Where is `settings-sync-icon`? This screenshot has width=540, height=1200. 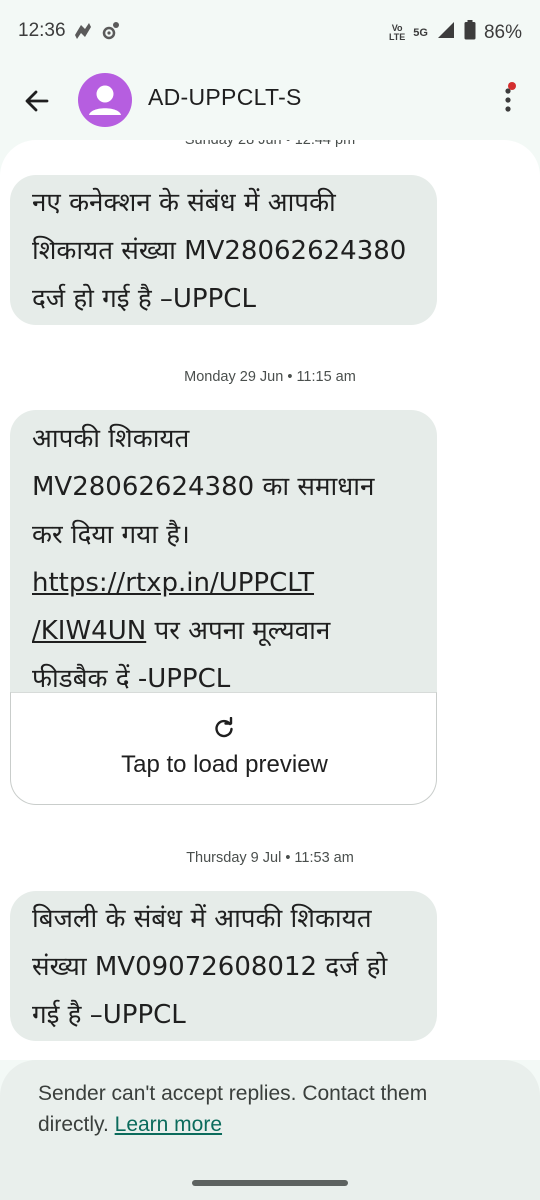
settings-sync-icon is located at coordinates (111, 31).